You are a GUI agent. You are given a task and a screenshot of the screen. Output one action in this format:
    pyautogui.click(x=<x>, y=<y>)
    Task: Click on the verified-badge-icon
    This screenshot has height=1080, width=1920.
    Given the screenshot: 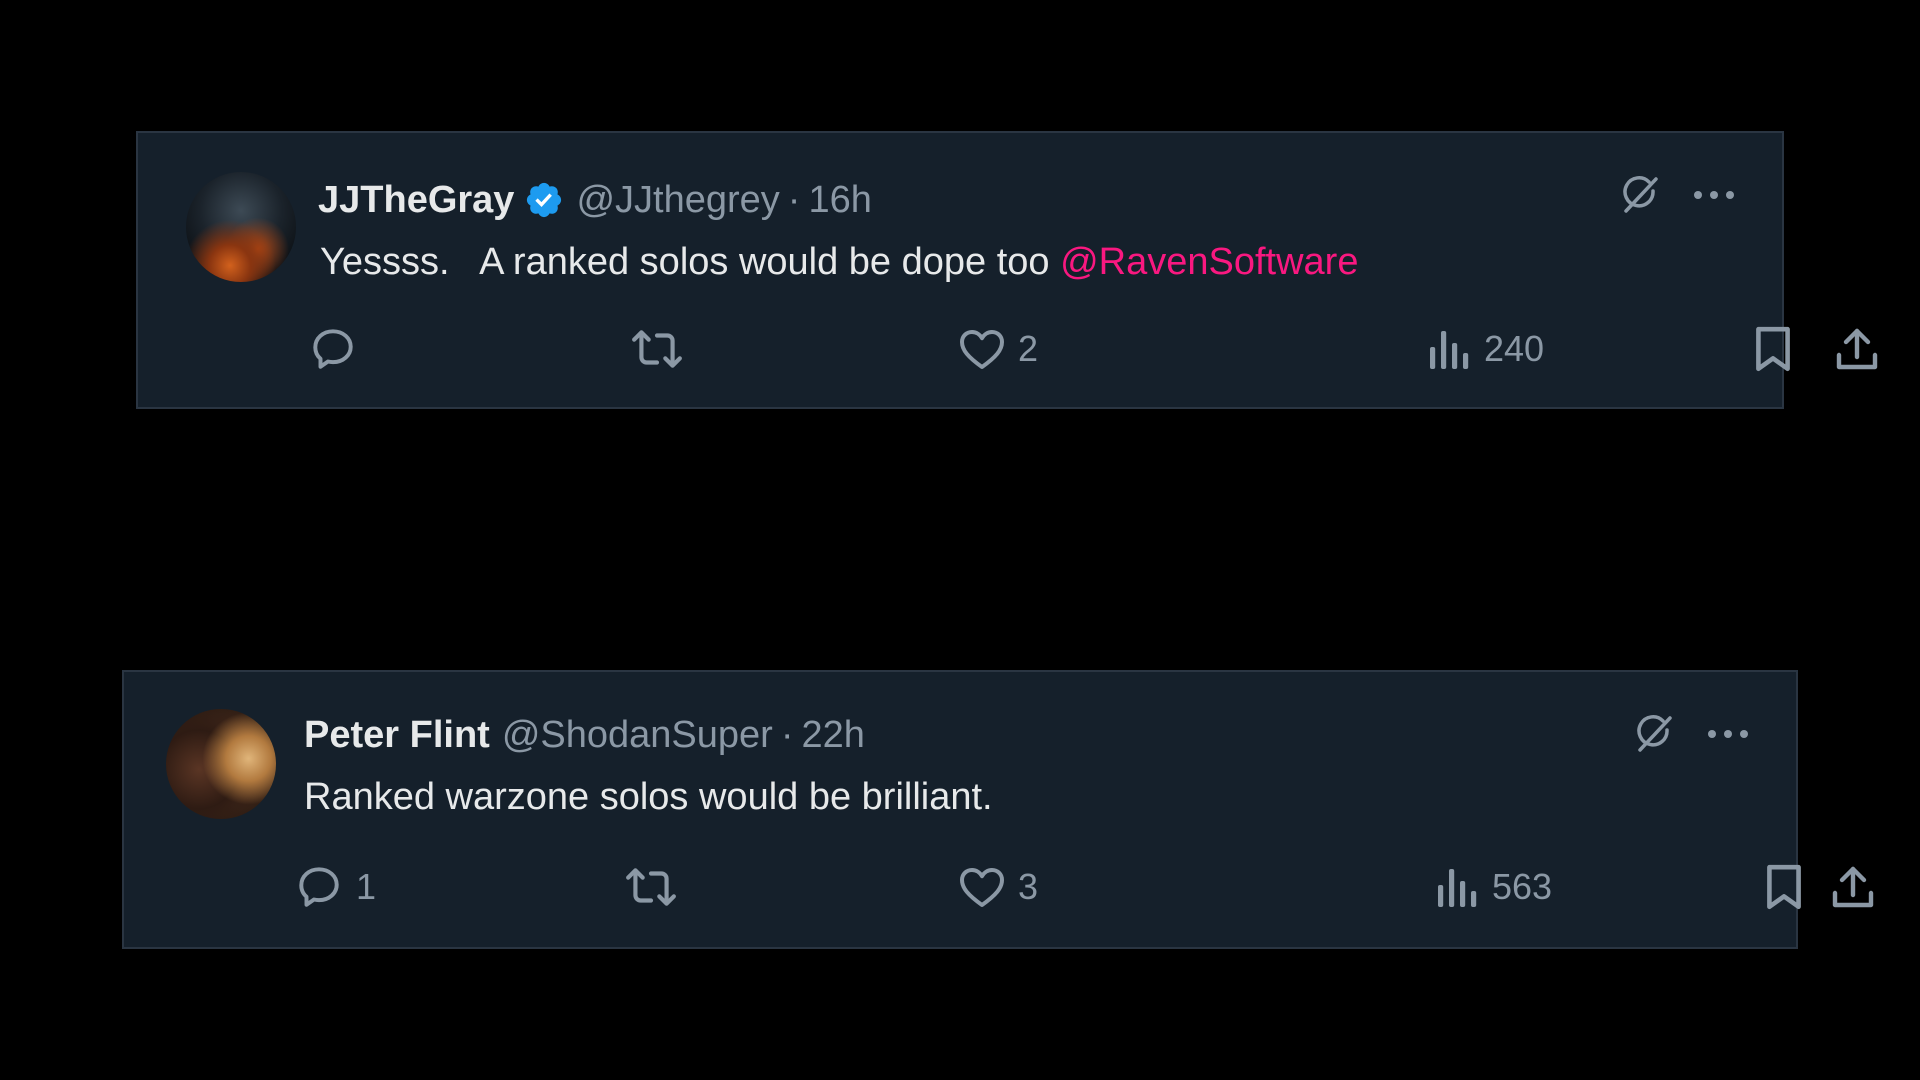 What is the action you would take?
    pyautogui.click(x=544, y=200)
    